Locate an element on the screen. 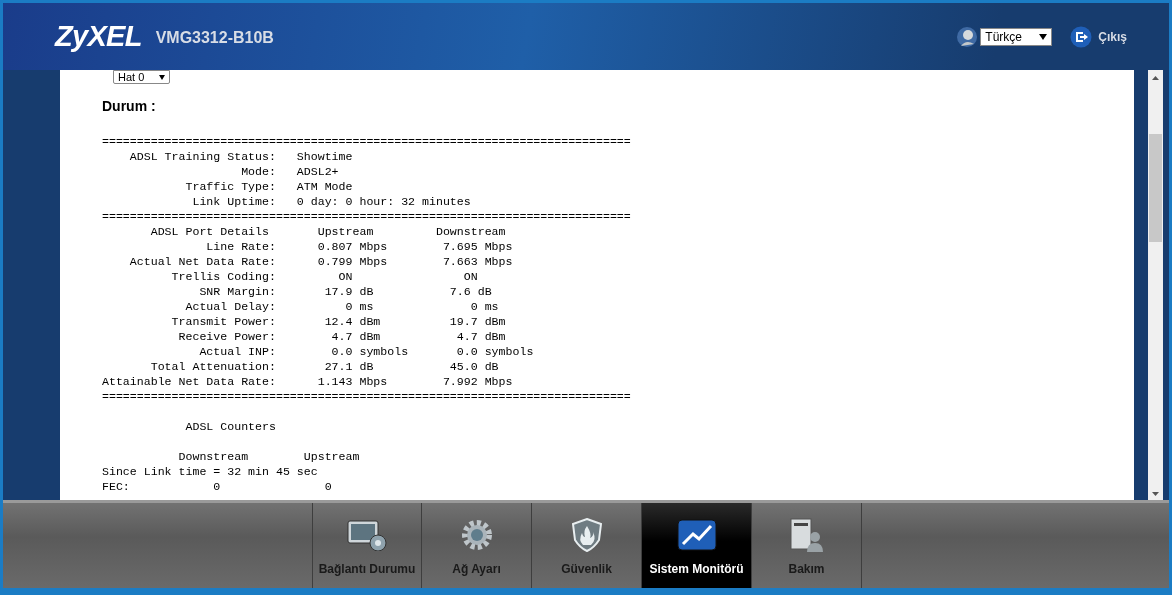  monitor-globe-icon is located at coordinates (367, 535).